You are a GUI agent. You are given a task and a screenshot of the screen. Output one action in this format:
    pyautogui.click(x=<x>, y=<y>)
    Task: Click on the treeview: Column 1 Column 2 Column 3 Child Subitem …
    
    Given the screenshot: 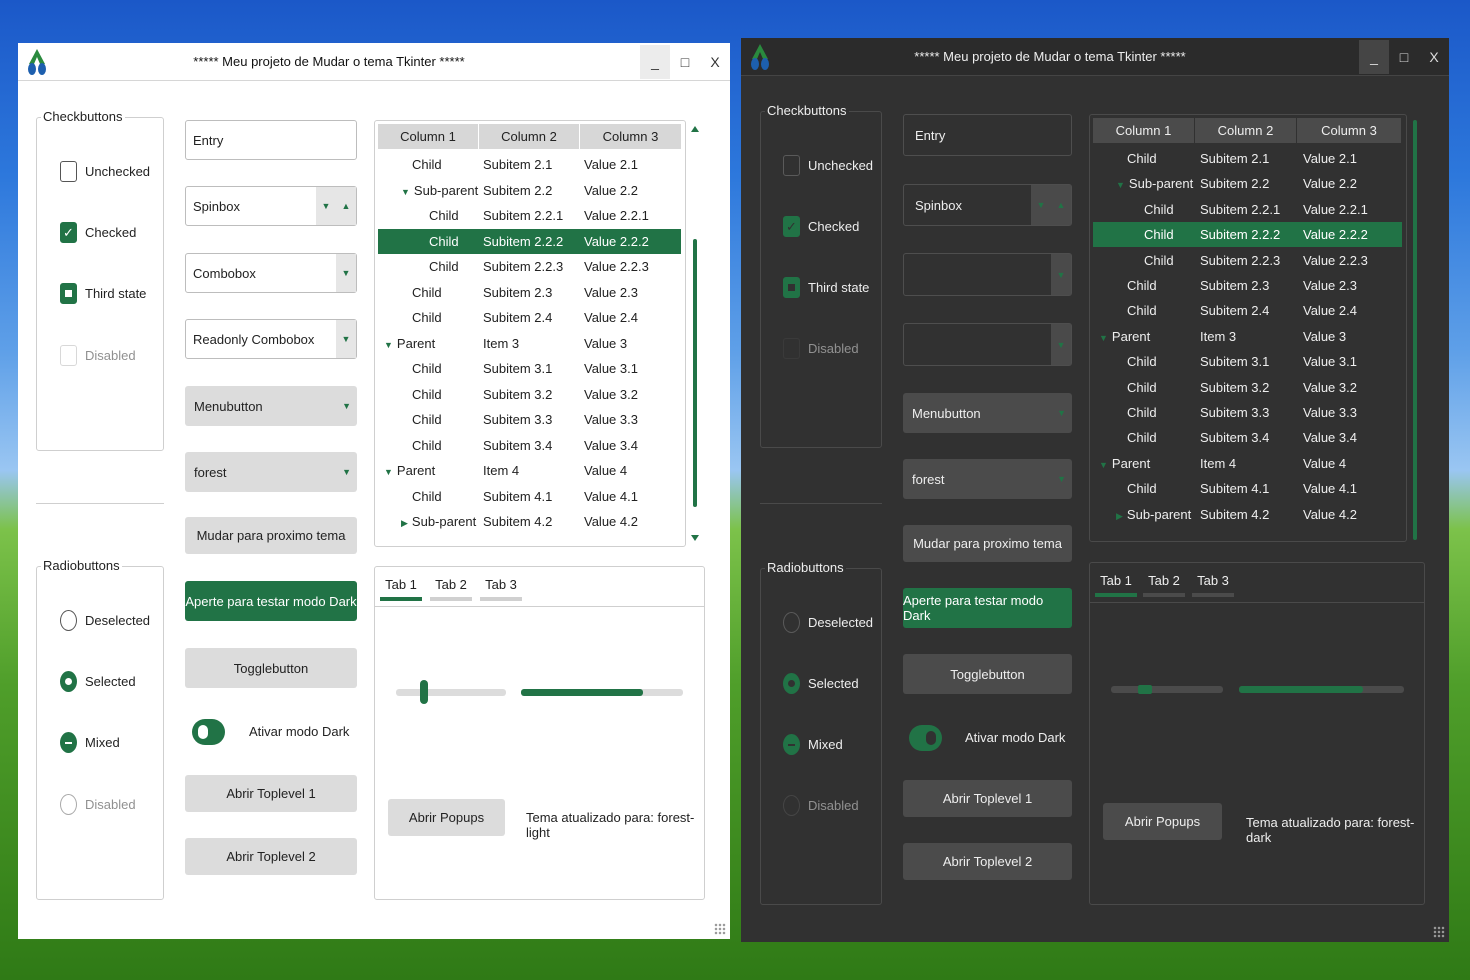 What is the action you would take?
    pyautogui.click(x=1248, y=328)
    